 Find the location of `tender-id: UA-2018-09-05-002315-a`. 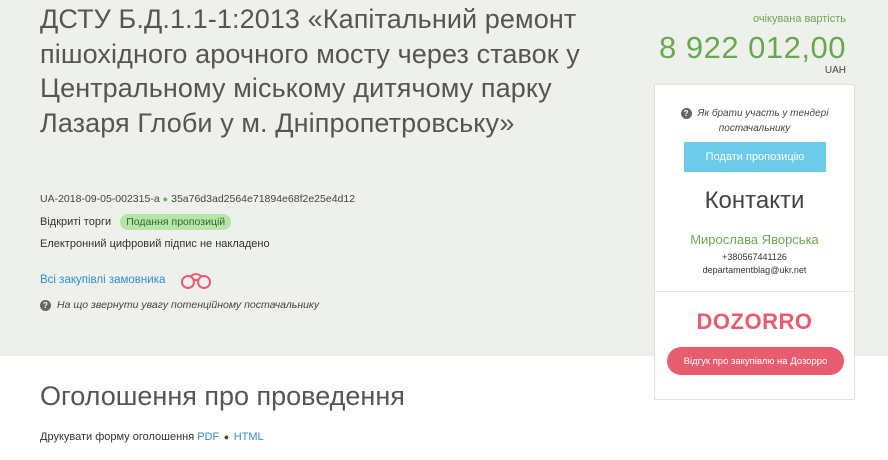

tender-id: UA-2018-09-05-002315-a is located at coordinates (100, 199).